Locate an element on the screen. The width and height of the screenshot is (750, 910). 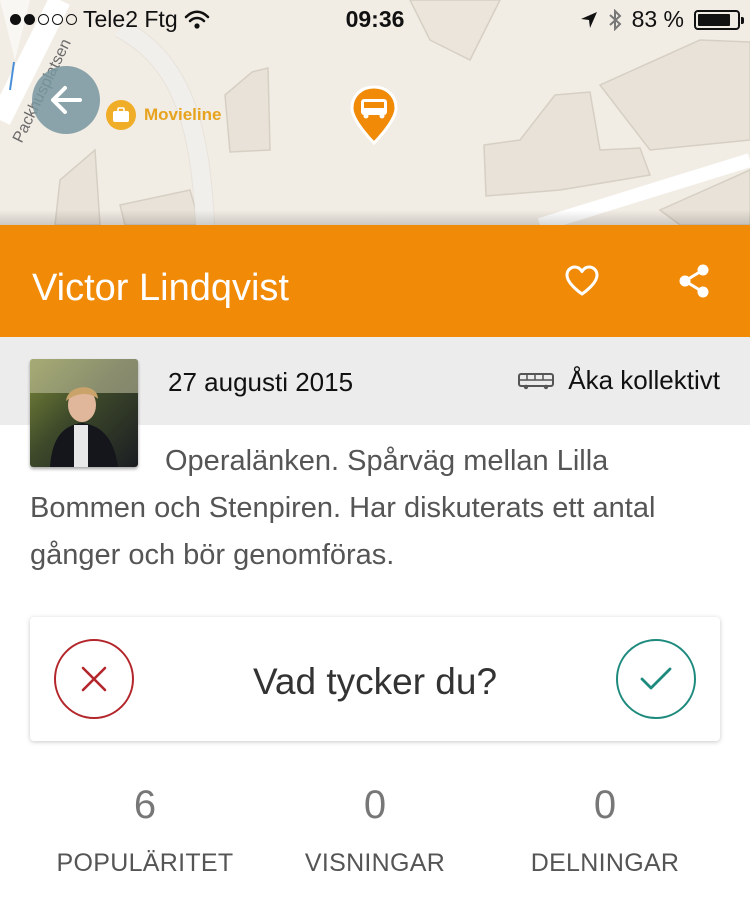
arrow-left-icon is located at coordinates (66, 100).